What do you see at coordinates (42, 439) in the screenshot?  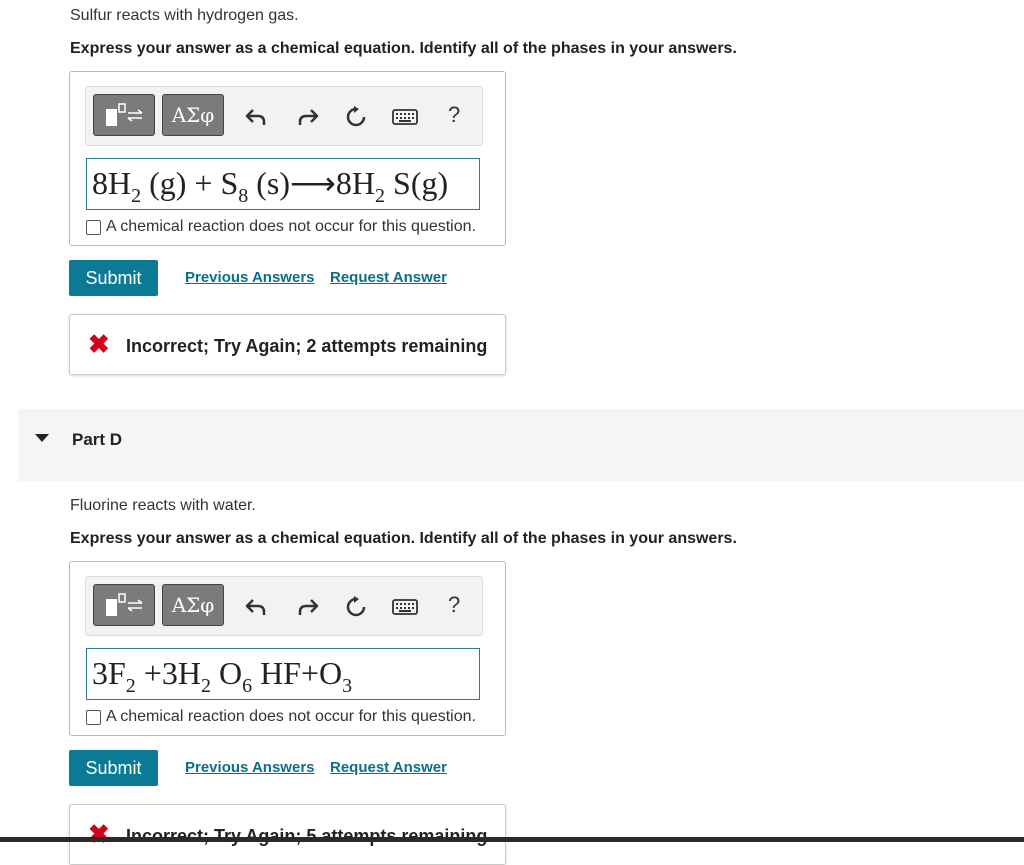 I see `collapse-caret-icon` at bounding box center [42, 439].